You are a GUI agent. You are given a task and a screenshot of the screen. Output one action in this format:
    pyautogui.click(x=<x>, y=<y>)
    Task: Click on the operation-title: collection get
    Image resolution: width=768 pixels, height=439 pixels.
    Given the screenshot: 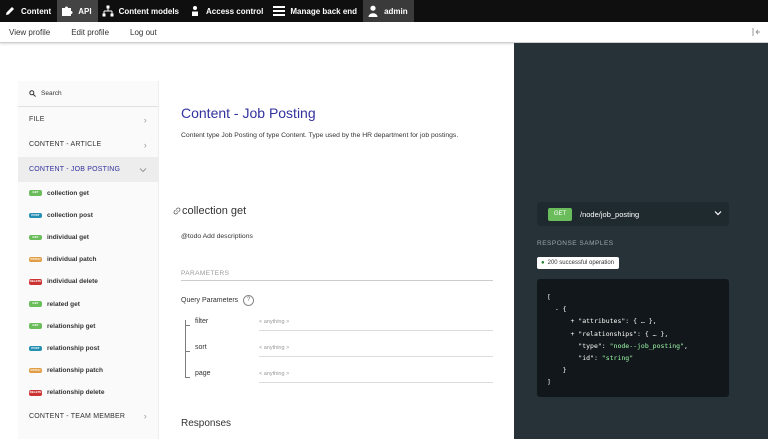 What is the action you would take?
    pyautogui.click(x=209, y=211)
    